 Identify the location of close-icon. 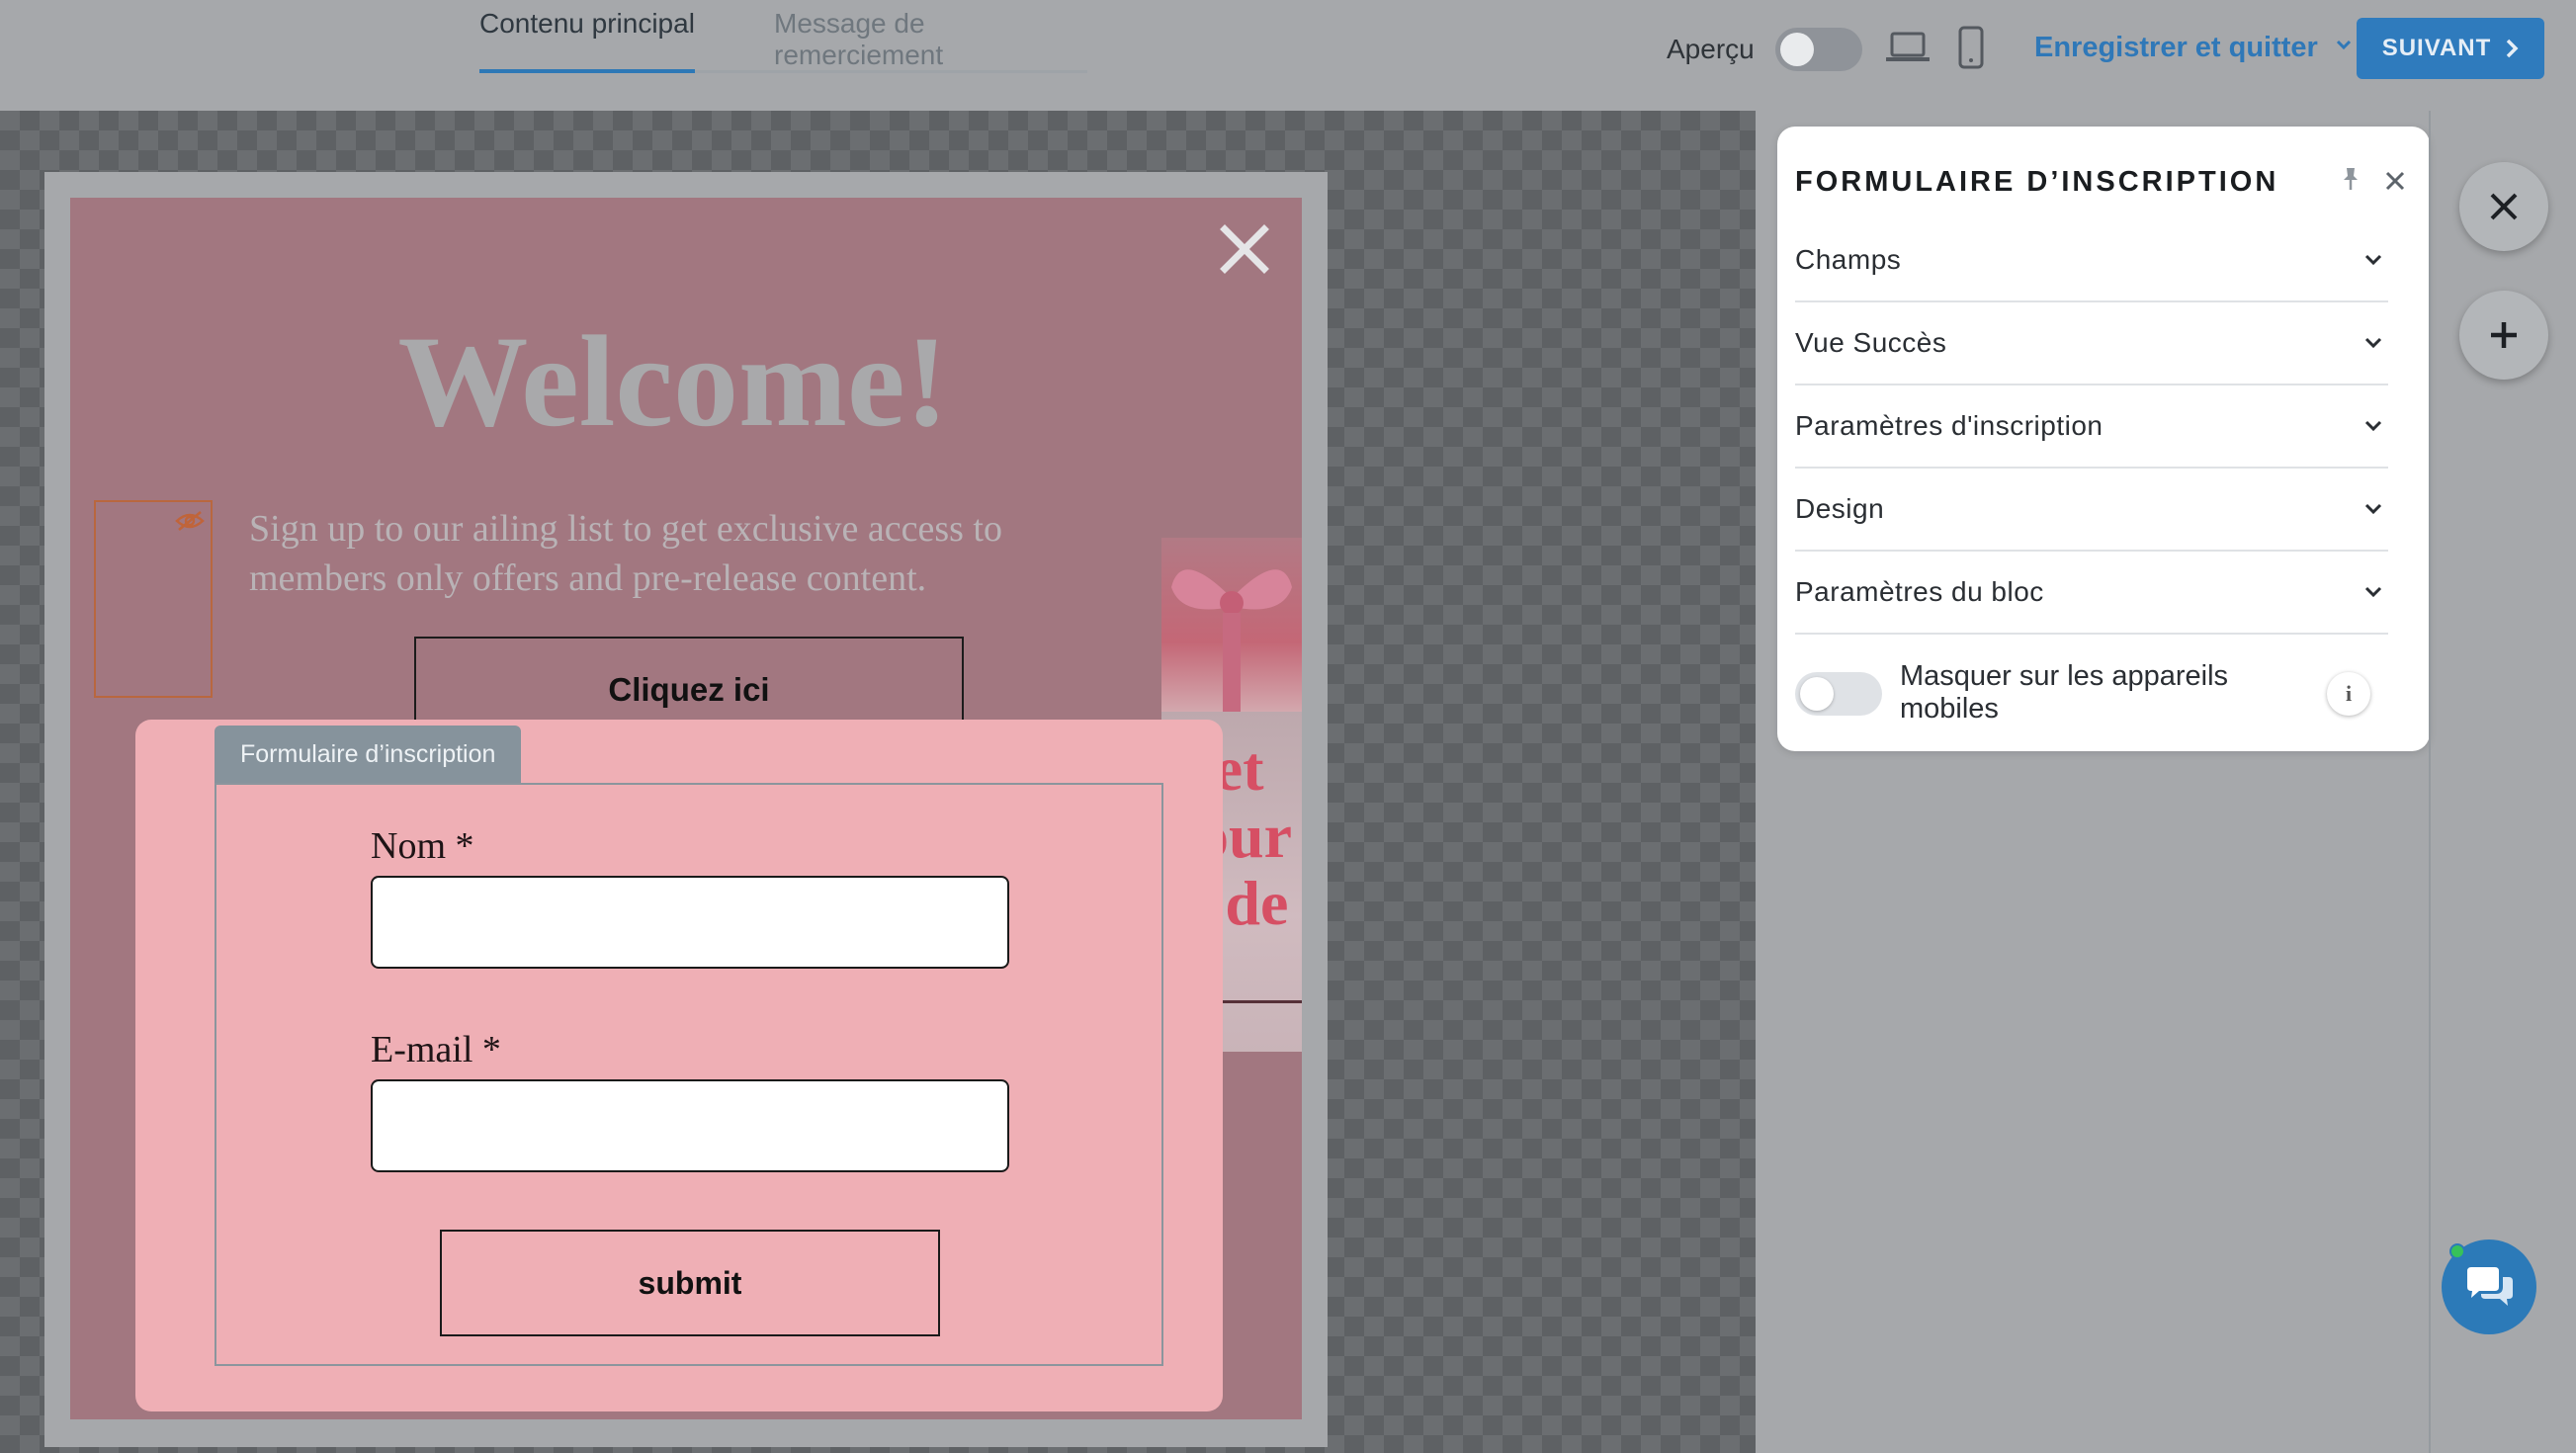
(2504, 207).